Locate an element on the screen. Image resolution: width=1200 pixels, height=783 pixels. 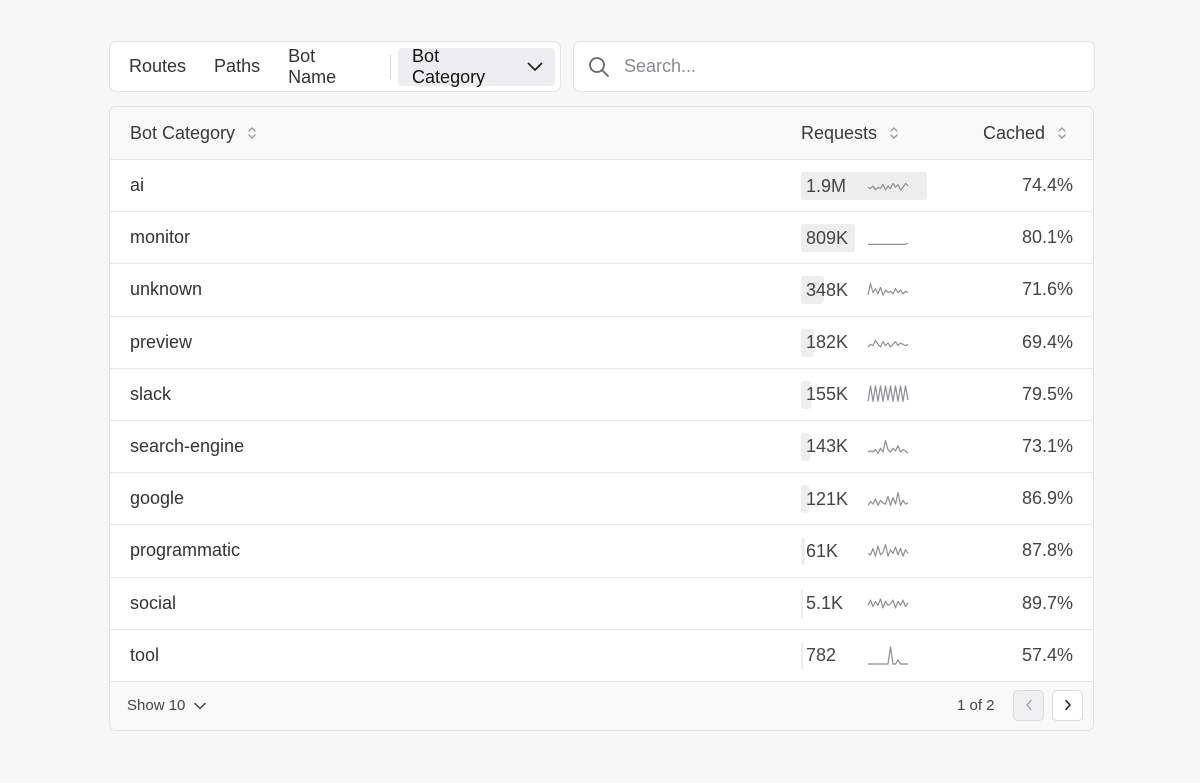
table-row: monitor 809K 80.1% is located at coordinates (601, 238).